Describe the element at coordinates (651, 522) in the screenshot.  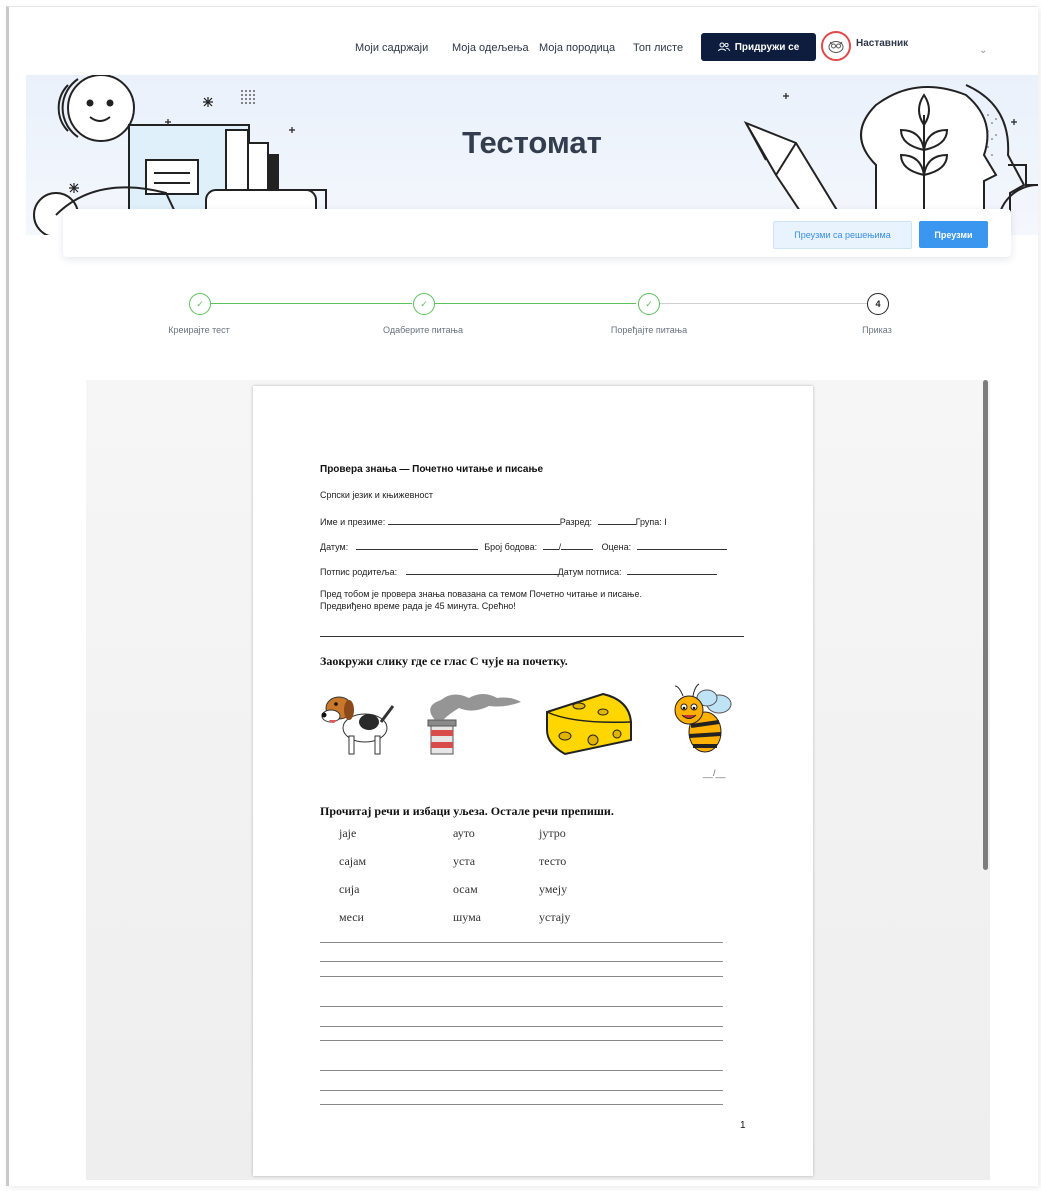
I see `group-label: Група: I` at that location.